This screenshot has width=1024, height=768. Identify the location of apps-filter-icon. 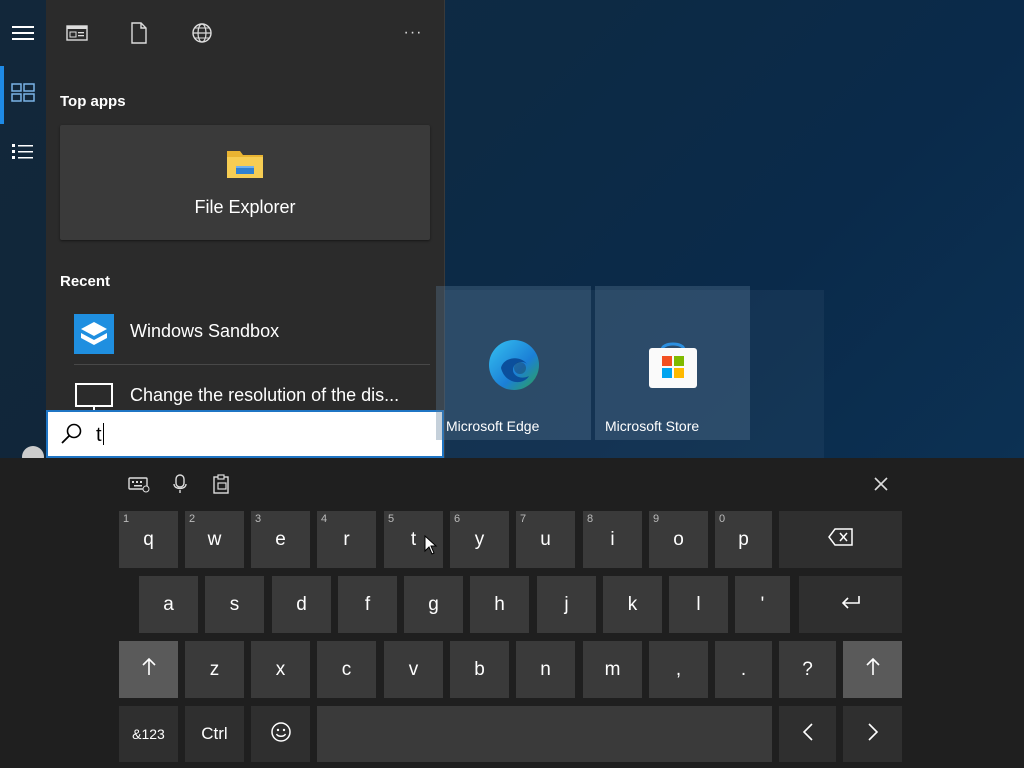
(77, 33).